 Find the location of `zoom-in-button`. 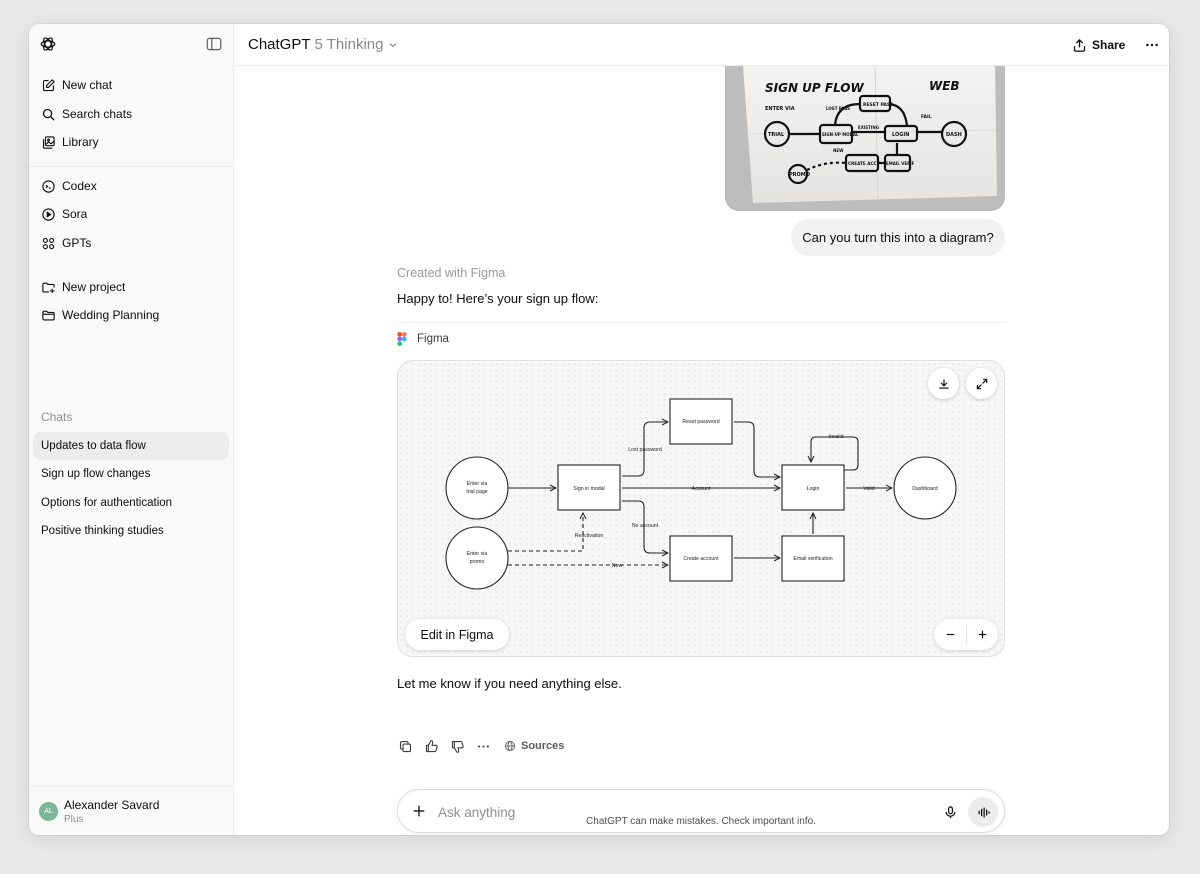

zoom-in-button is located at coordinates (982, 634).